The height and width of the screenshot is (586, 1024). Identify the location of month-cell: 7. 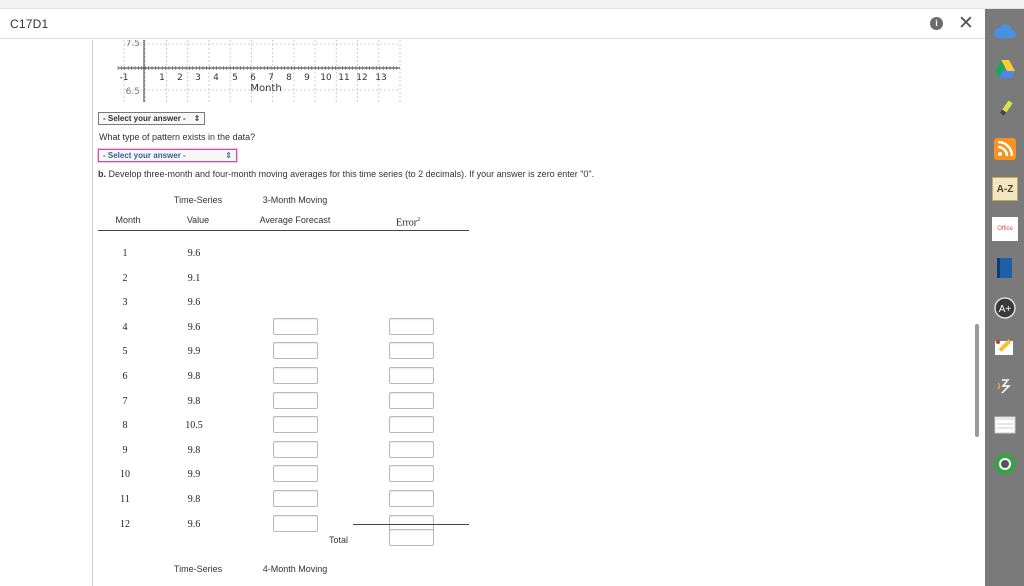
(125, 401).